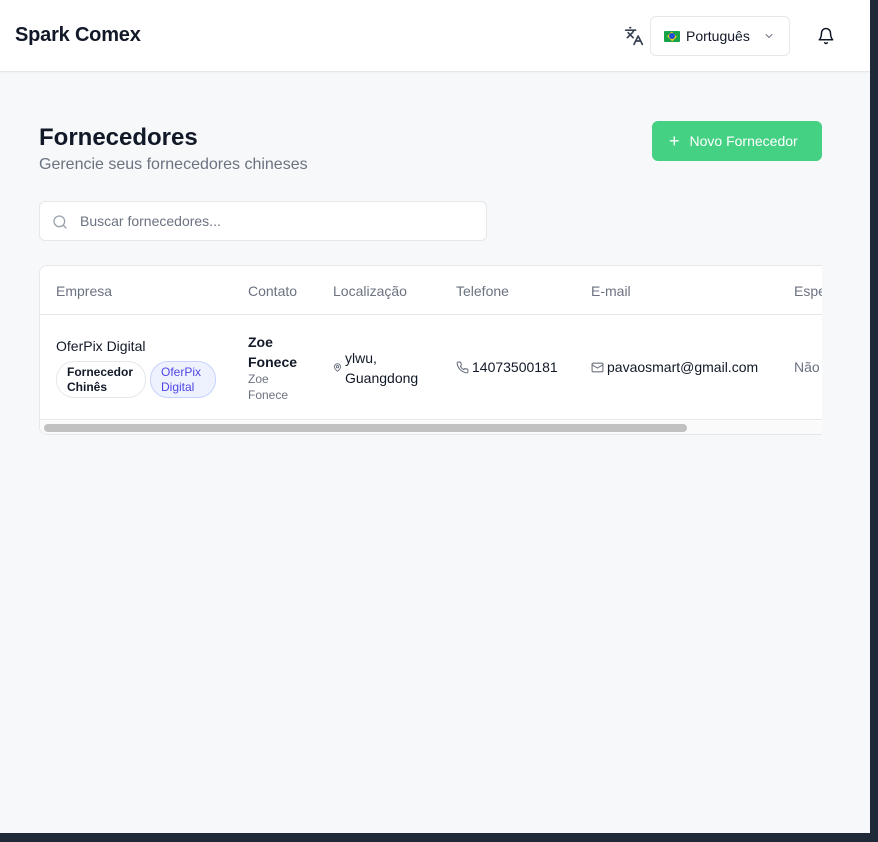 Image resolution: width=878 pixels, height=842 pixels. Describe the element at coordinates (807, 367) in the screenshot. I see `specialty-text: Não` at that location.